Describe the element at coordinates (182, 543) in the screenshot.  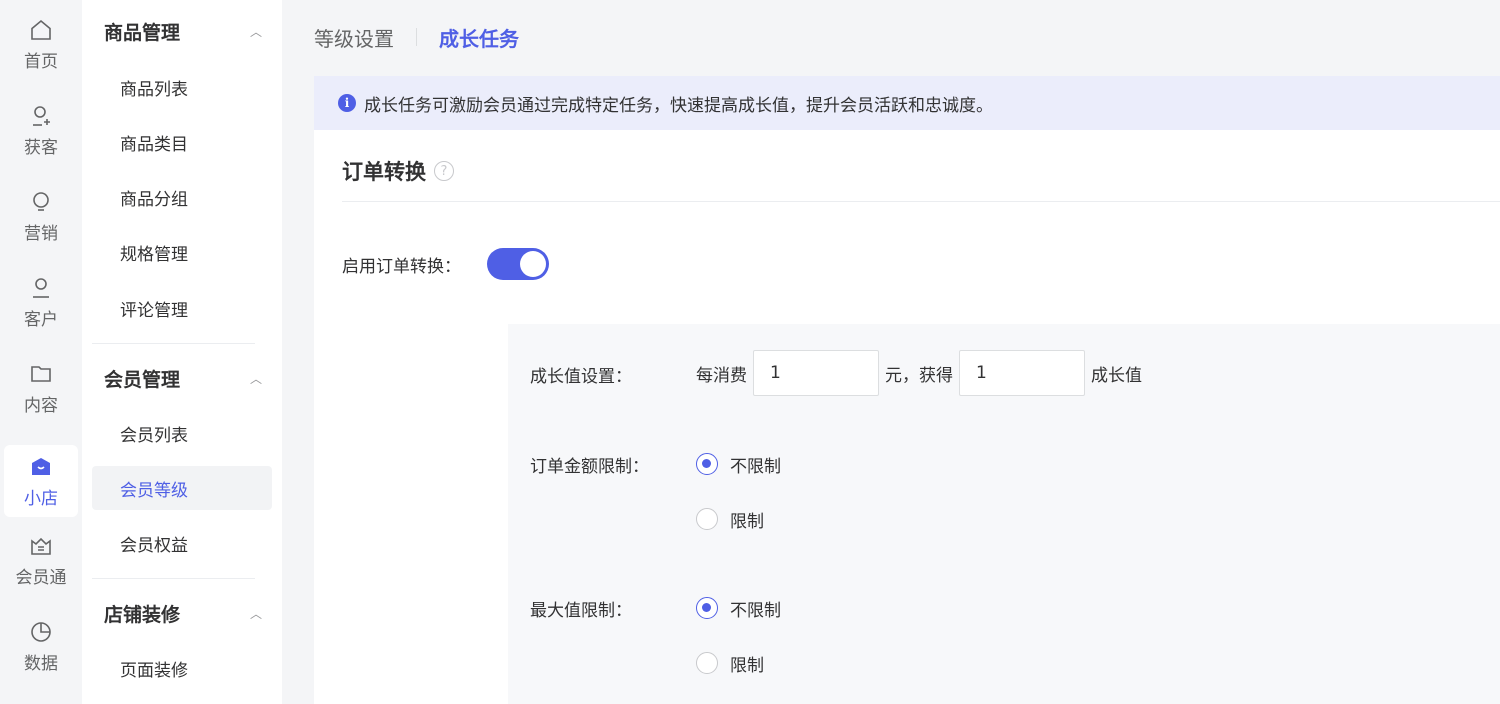
I see `menu-item-member-benefits: 会员权益` at that location.